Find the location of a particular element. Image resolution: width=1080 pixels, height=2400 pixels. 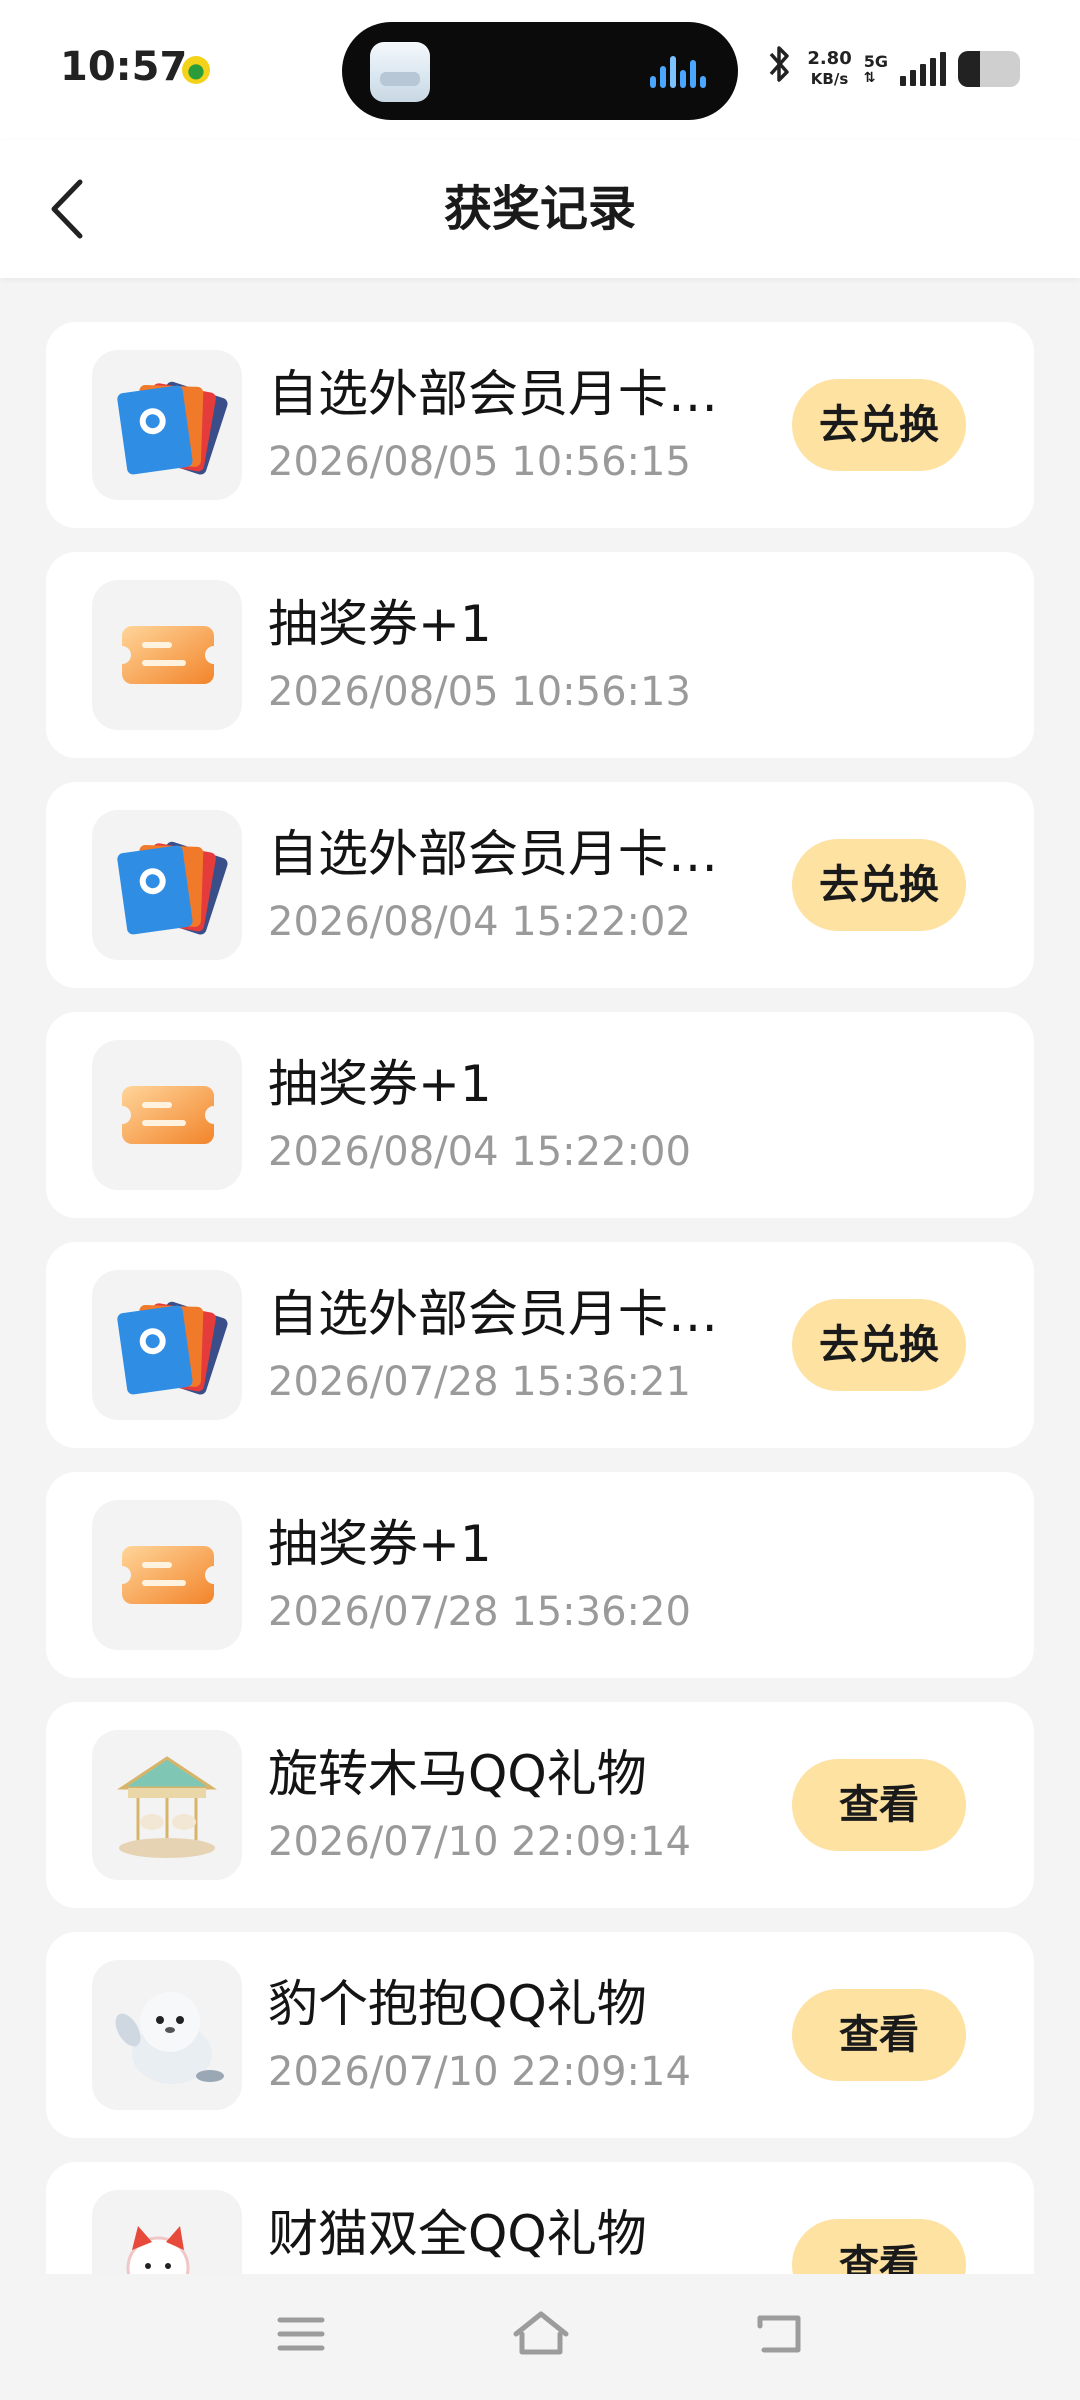

dynamic-island is located at coordinates (540, 71).